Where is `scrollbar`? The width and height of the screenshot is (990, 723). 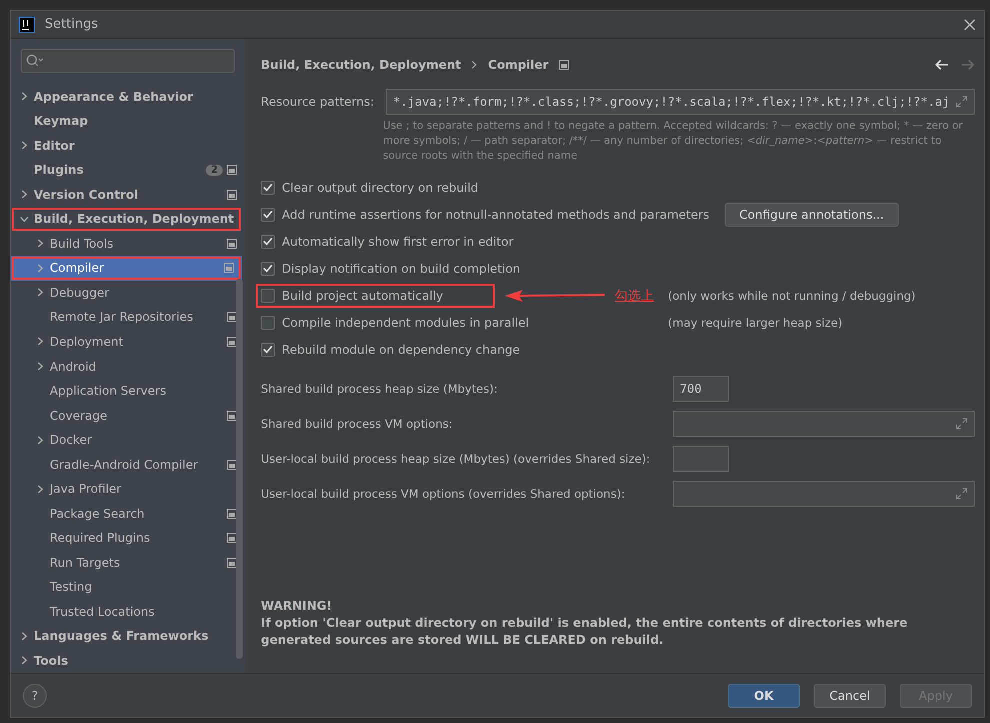
scrollbar is located at coordinates (240, 469).